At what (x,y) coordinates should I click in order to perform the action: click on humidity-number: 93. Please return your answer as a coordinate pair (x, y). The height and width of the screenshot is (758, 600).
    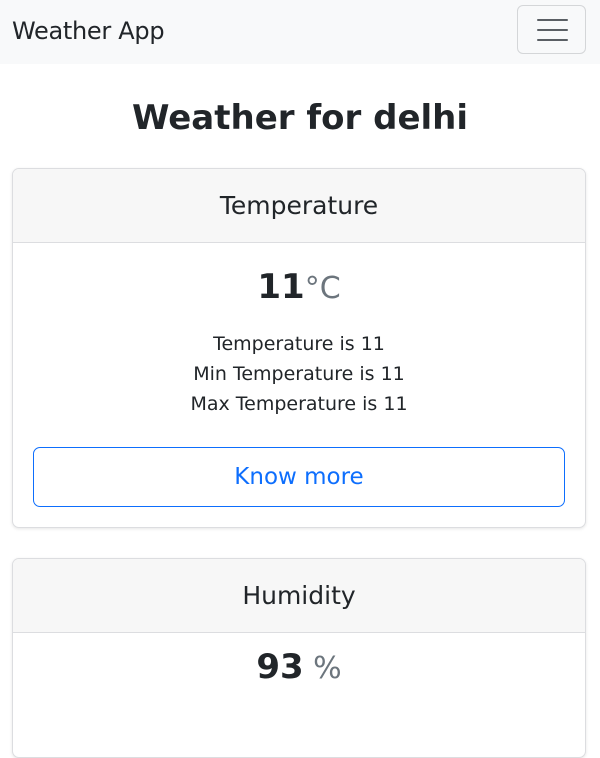
    Looking at the image, I should click on (280, 667).